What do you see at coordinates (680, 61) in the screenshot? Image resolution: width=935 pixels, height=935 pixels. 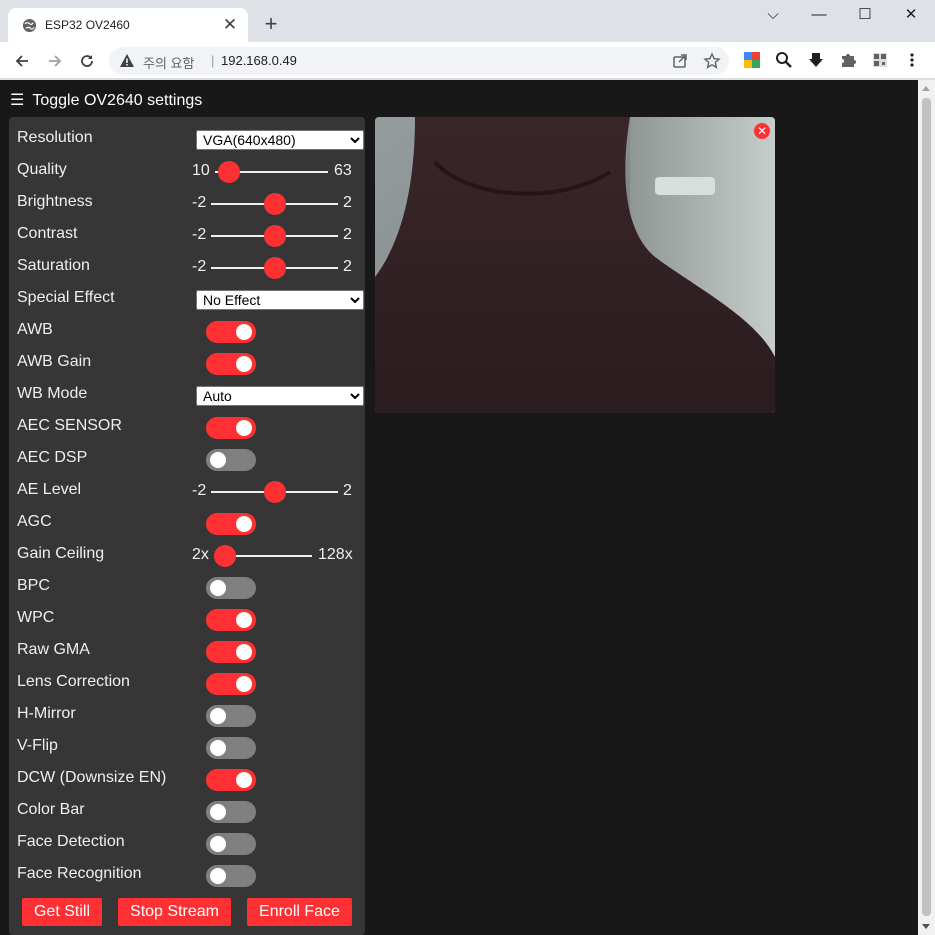 I see `share-icon` at bounding box center [680, 61].